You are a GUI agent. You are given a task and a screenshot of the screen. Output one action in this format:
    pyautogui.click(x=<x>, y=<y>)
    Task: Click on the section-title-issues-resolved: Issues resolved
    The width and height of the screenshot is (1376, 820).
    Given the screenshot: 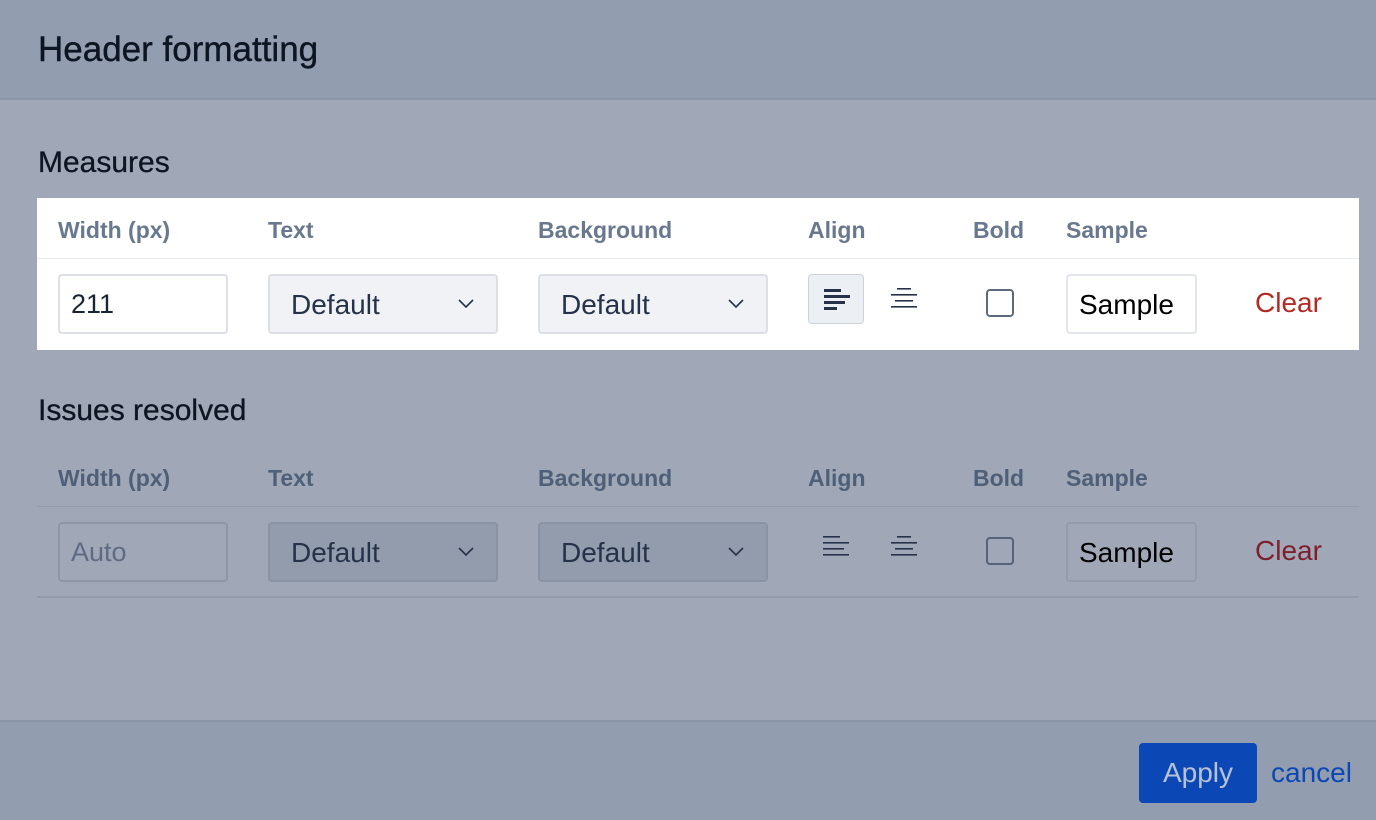 What is the action you would take?
    pyautogui.click(x=142, y=410)
    